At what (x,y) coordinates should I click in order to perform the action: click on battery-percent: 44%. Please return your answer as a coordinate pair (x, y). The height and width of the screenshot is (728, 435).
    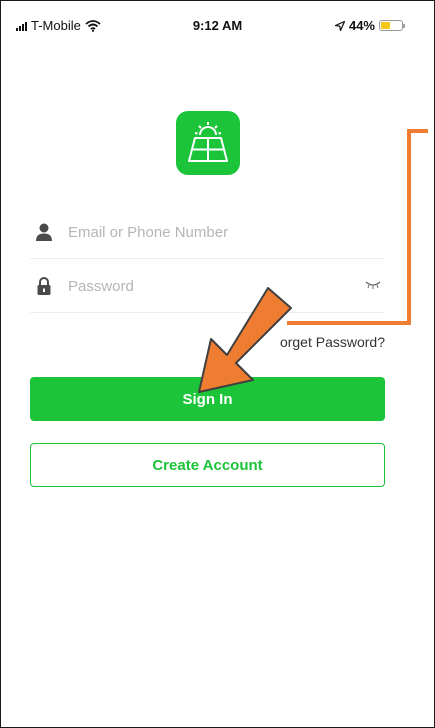
    Looking at the image, I should click on (361, 25).